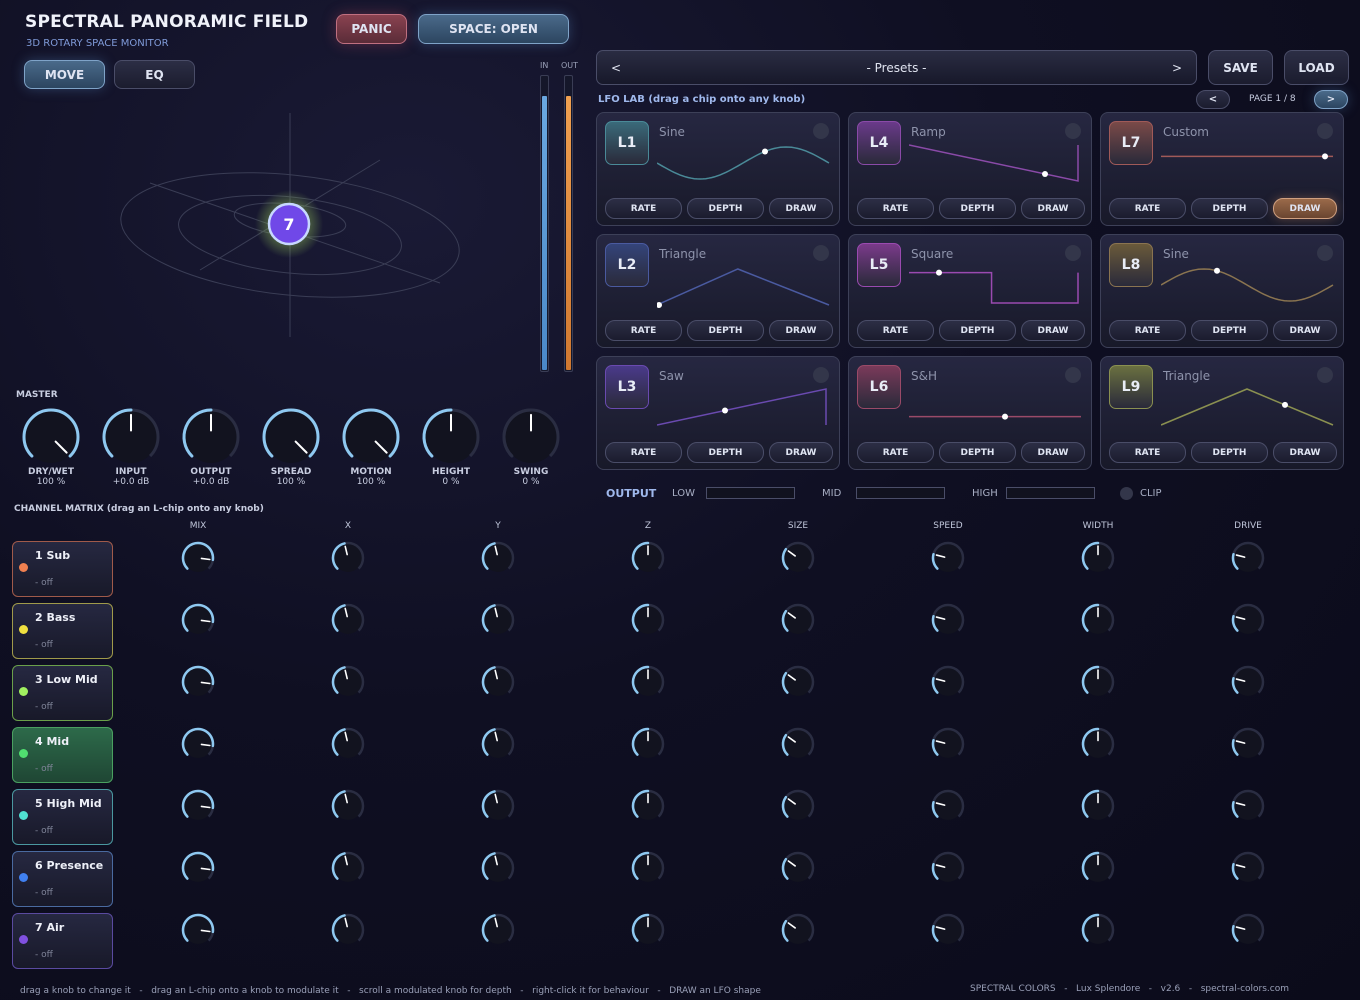  I want to click on channel-2-z-knob, so click(648, 620).